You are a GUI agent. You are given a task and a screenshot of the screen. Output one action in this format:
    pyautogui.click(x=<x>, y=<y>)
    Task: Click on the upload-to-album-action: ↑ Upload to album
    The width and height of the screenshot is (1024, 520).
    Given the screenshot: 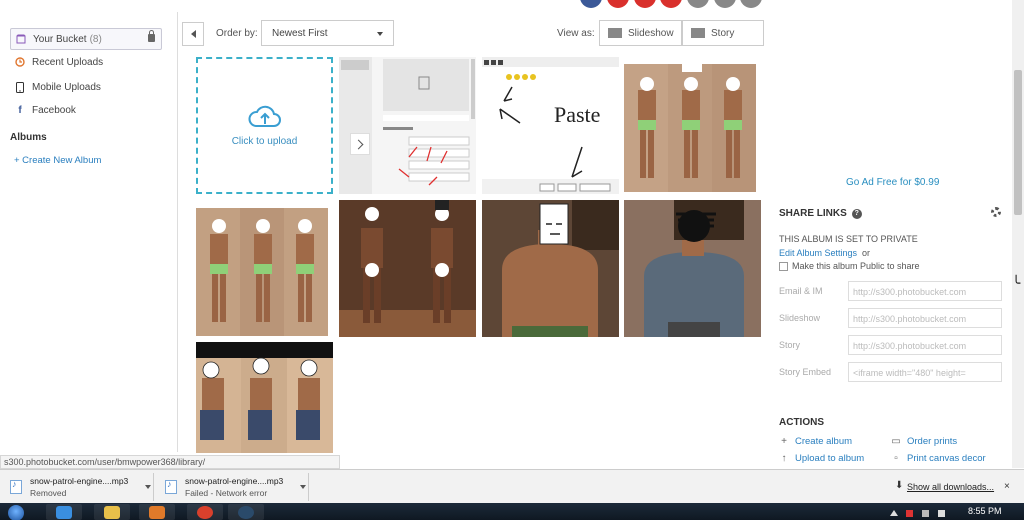 What is the action you would take?
    pyautogui.click(x=822, y=458)
    